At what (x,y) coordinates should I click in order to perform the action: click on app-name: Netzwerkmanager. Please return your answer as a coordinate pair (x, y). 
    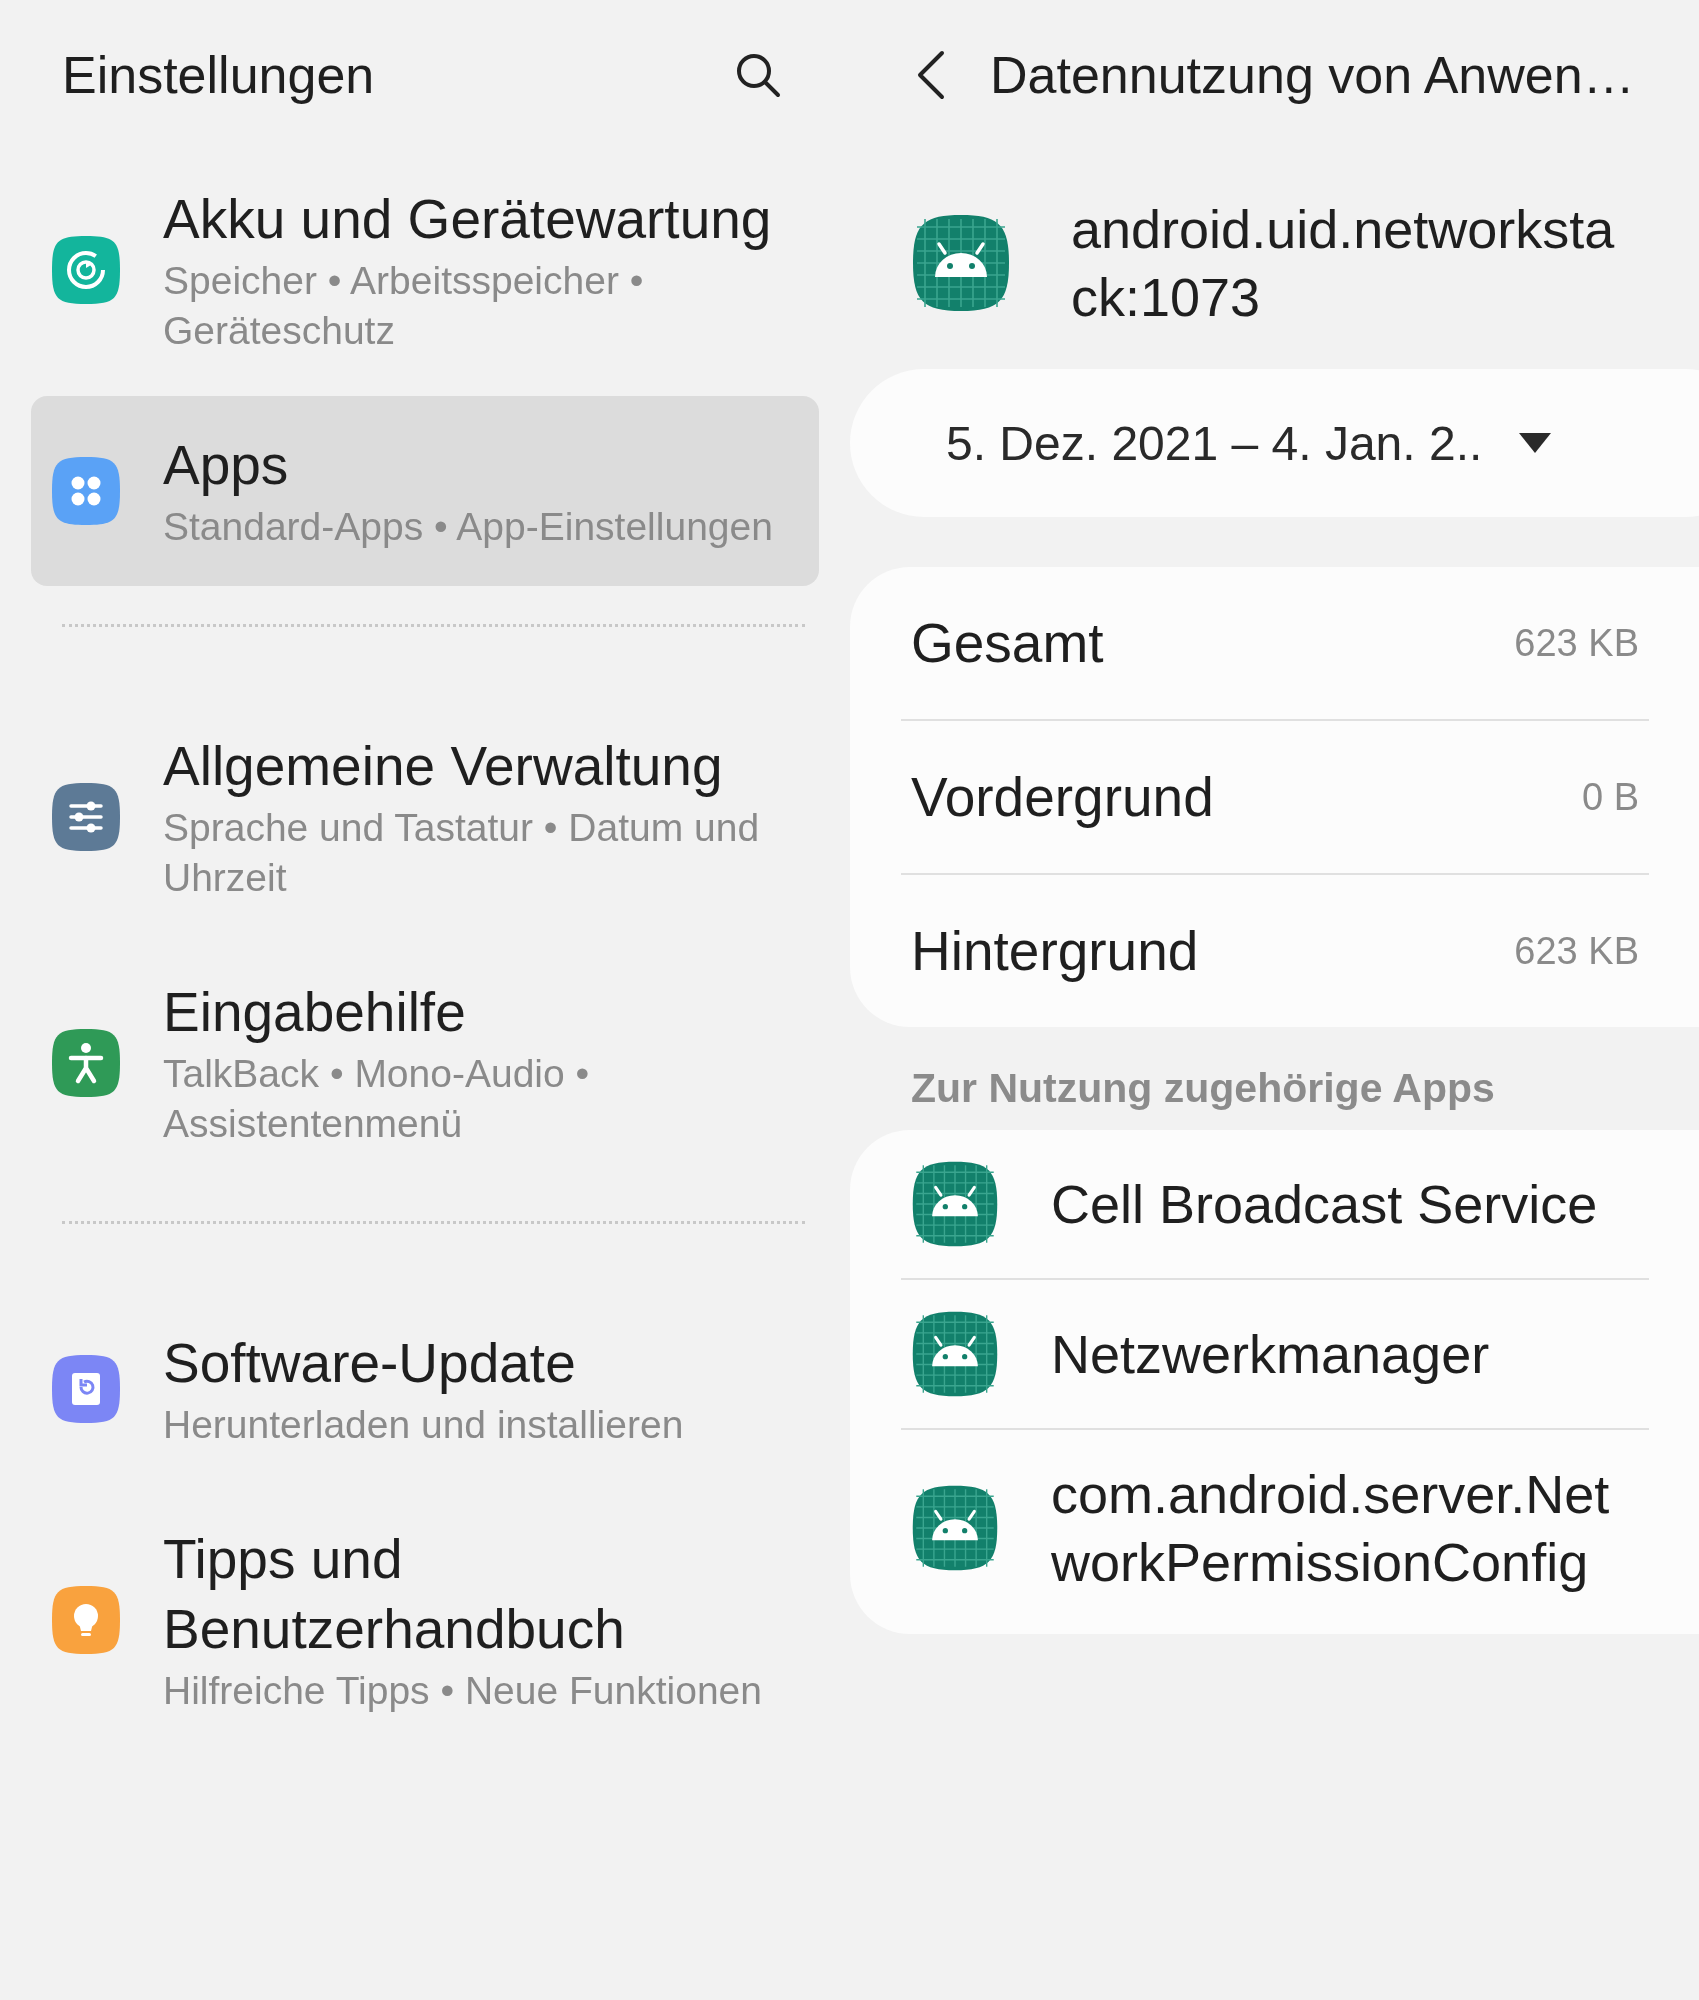
    Looking at the image, I should click on (1271, 1354).